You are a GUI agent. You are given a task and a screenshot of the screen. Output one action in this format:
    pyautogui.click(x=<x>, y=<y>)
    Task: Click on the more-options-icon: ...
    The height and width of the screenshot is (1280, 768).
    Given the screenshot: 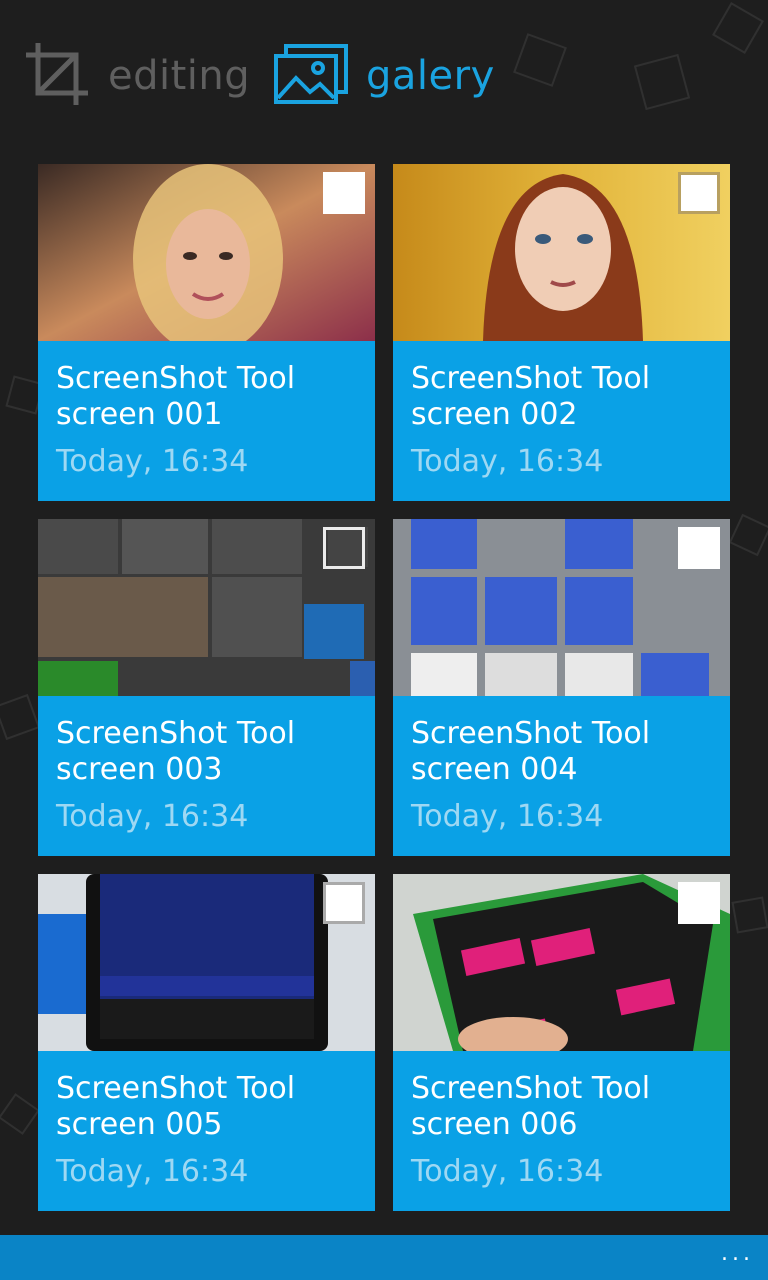 What is the action you would take?
    pyautogui.click(x=737, y=1253)
    